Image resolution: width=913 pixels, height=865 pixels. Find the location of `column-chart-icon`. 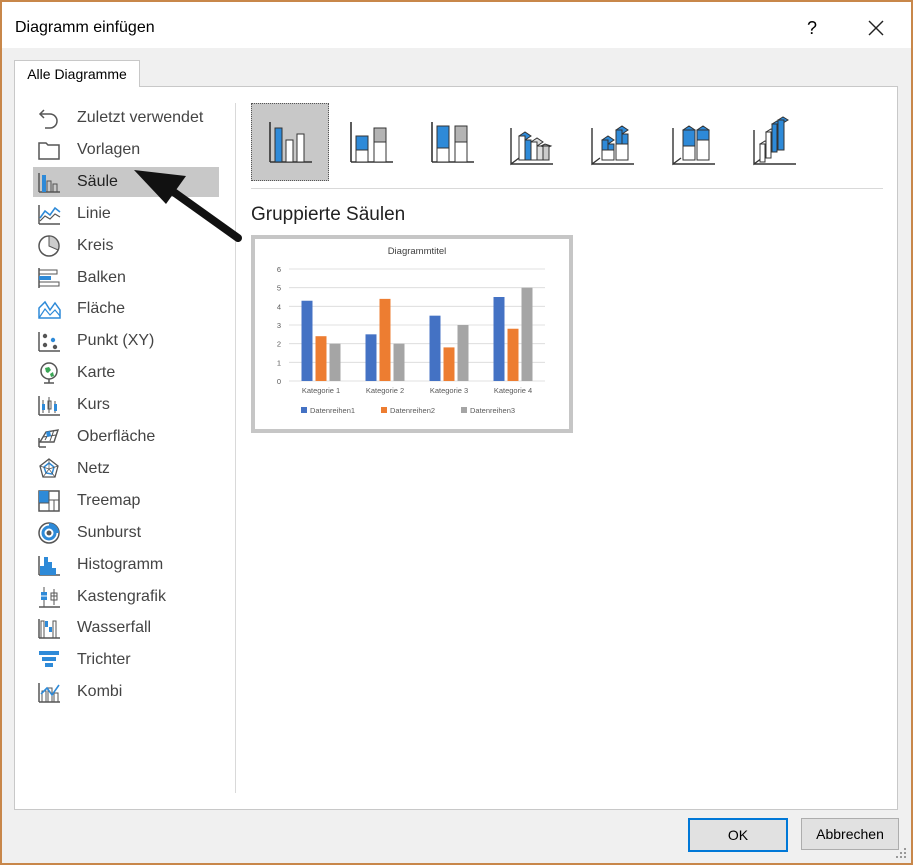

column-chart-icon is located at coordinates (49, 182).